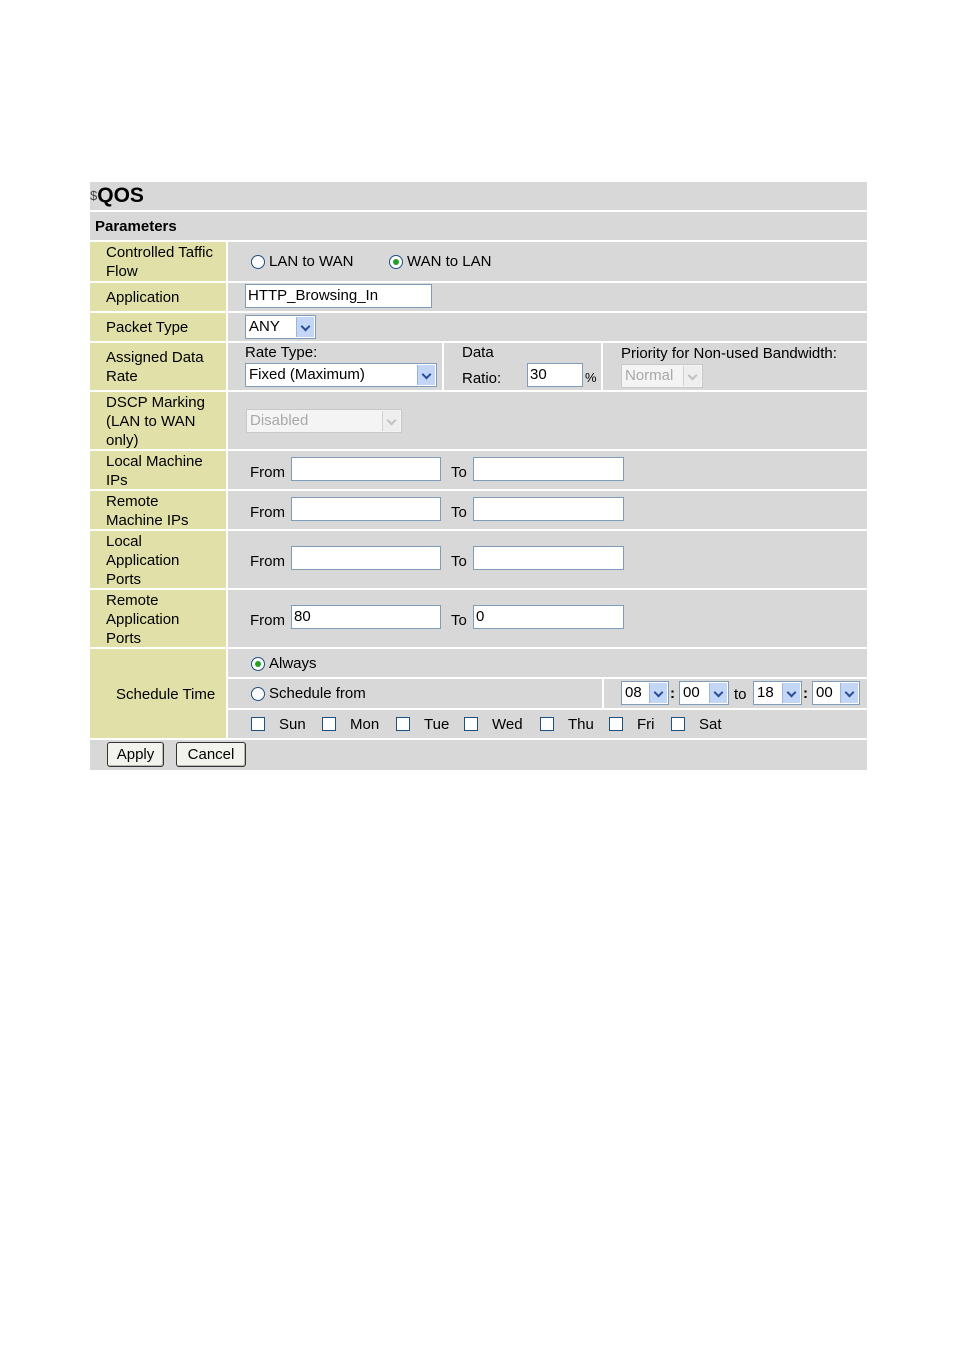 Image resolution: width=954 pixels, height=1350 pixels. Describe the element at coordinates (264, 326) in the screenshot. I see `packet-type-value: ANY` at that location.